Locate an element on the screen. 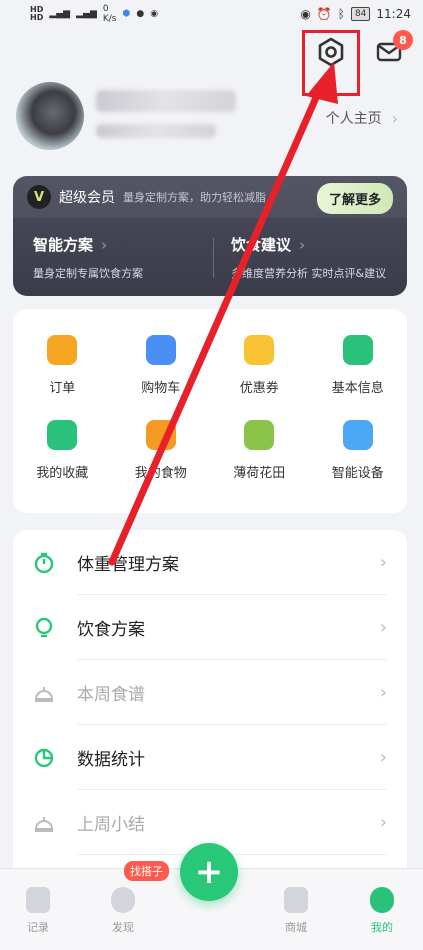 This screenshot has height=950, width=423. user-id-blurred is located at coordinates (156, 131).